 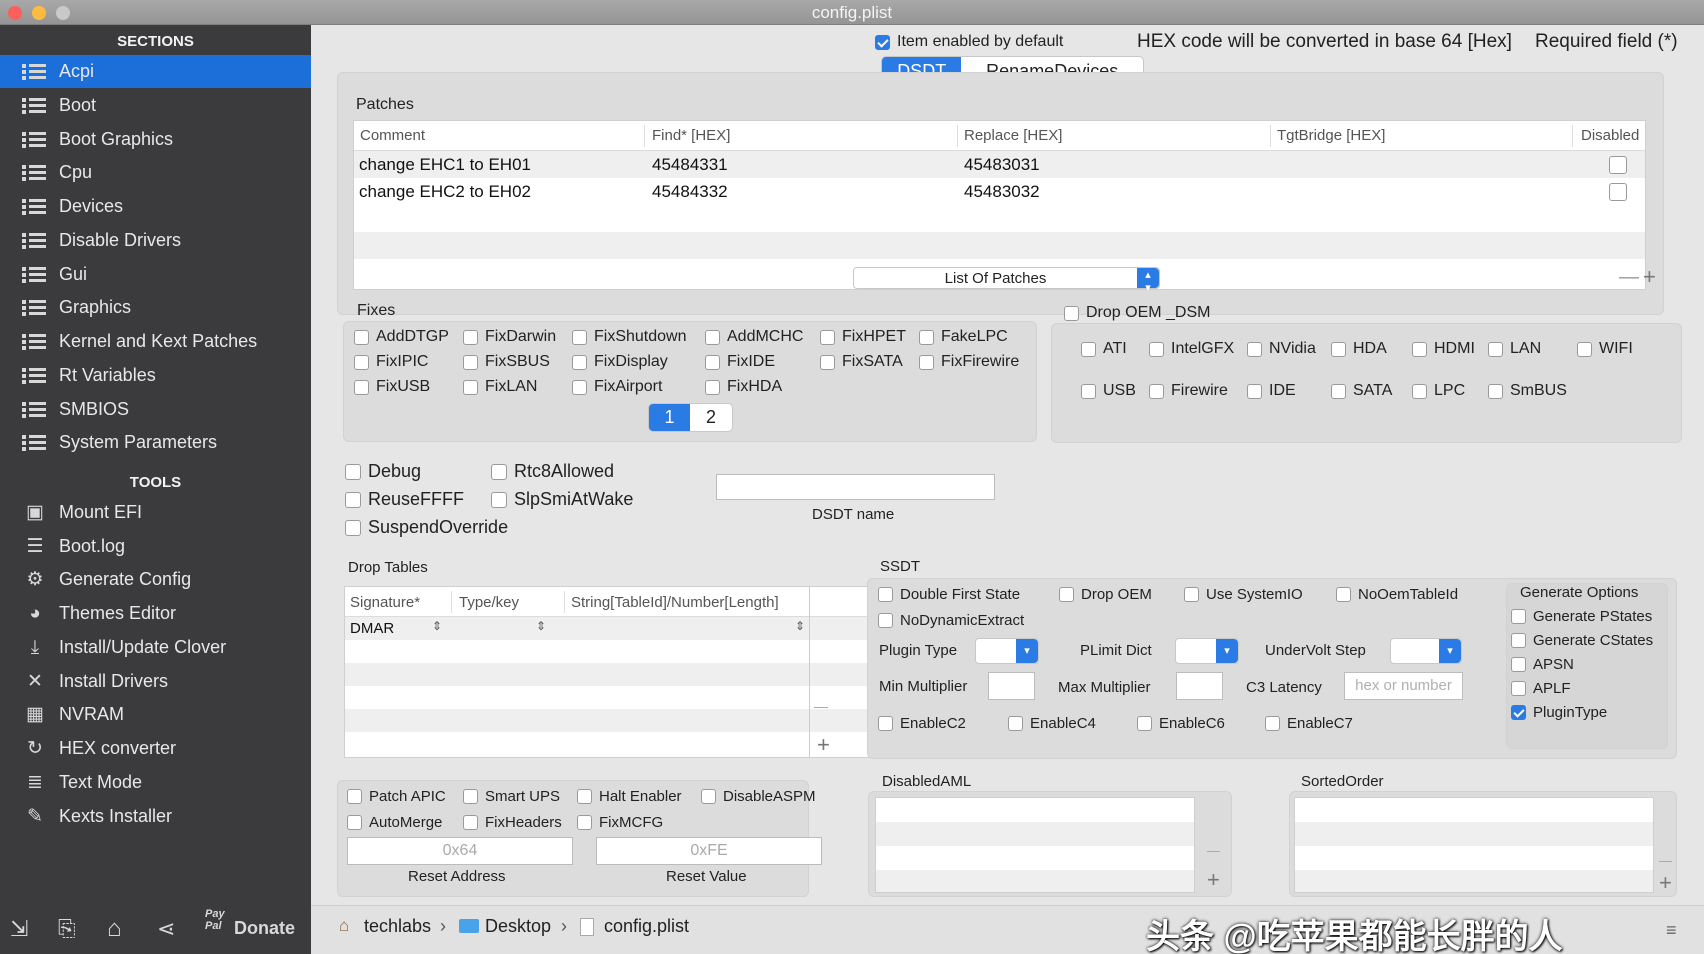 I want to click on col-comment: Comment, so click(x=392, y=135).